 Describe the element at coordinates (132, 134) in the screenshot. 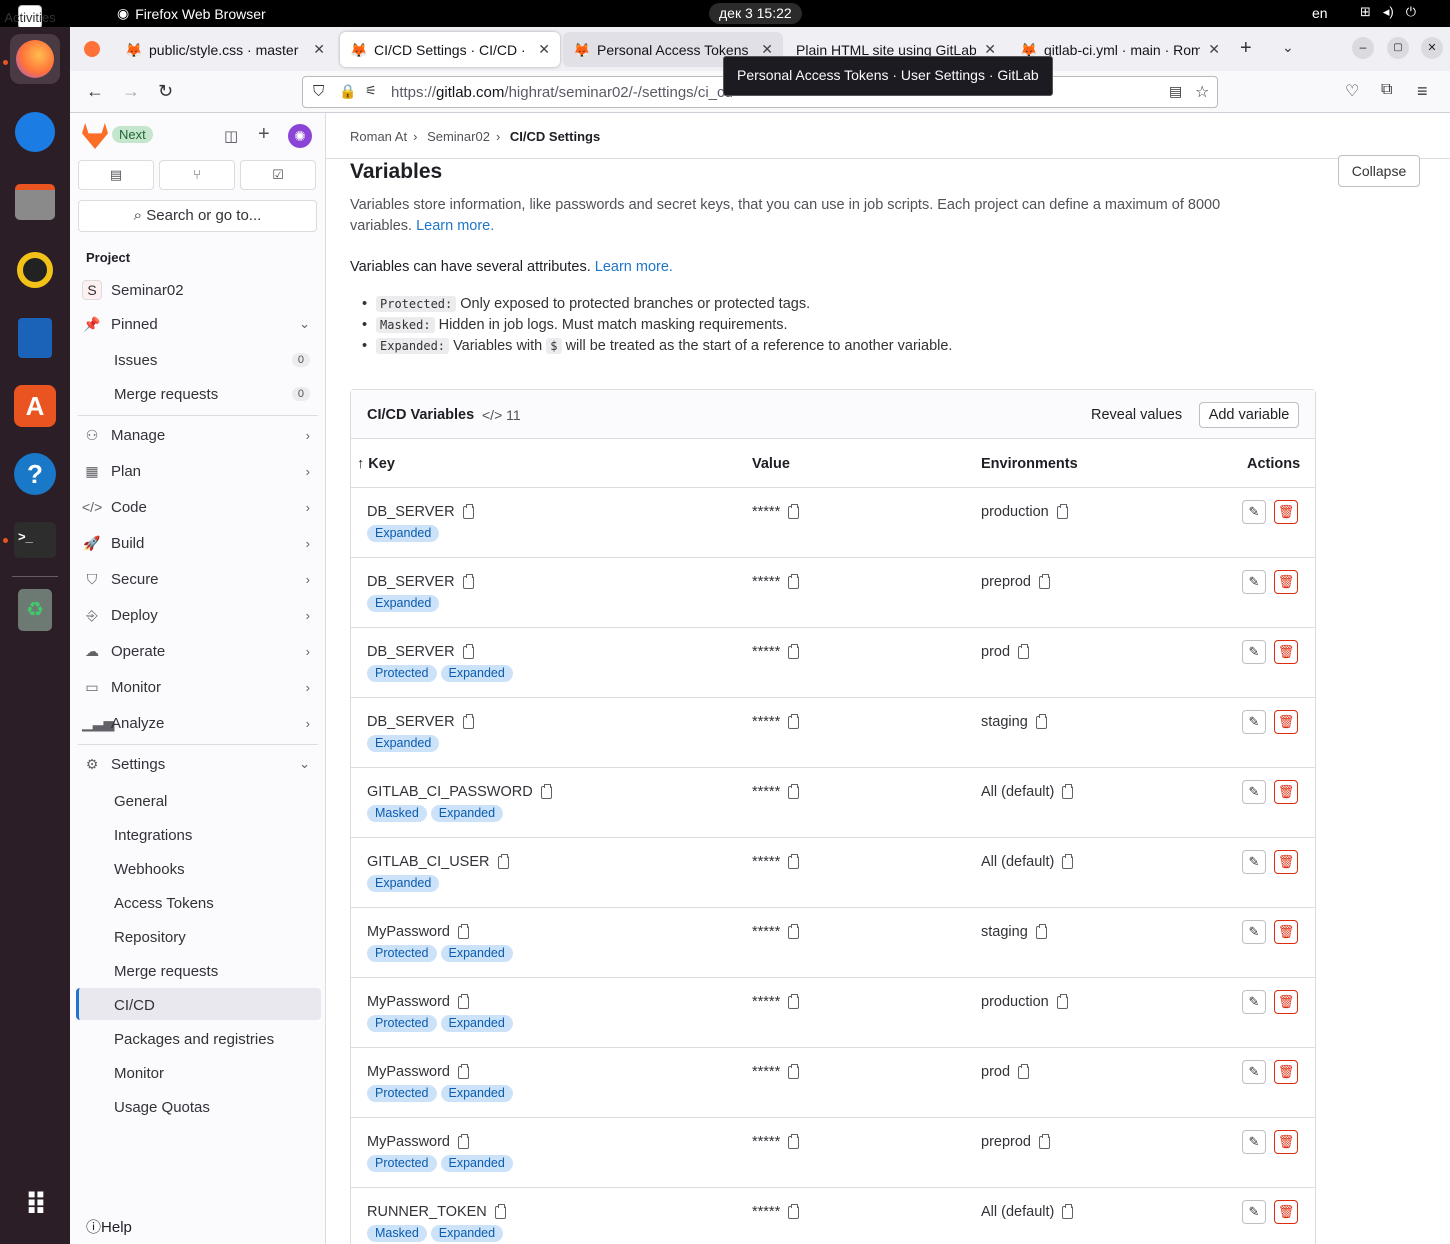

I see `next-badge: Next` at that location.